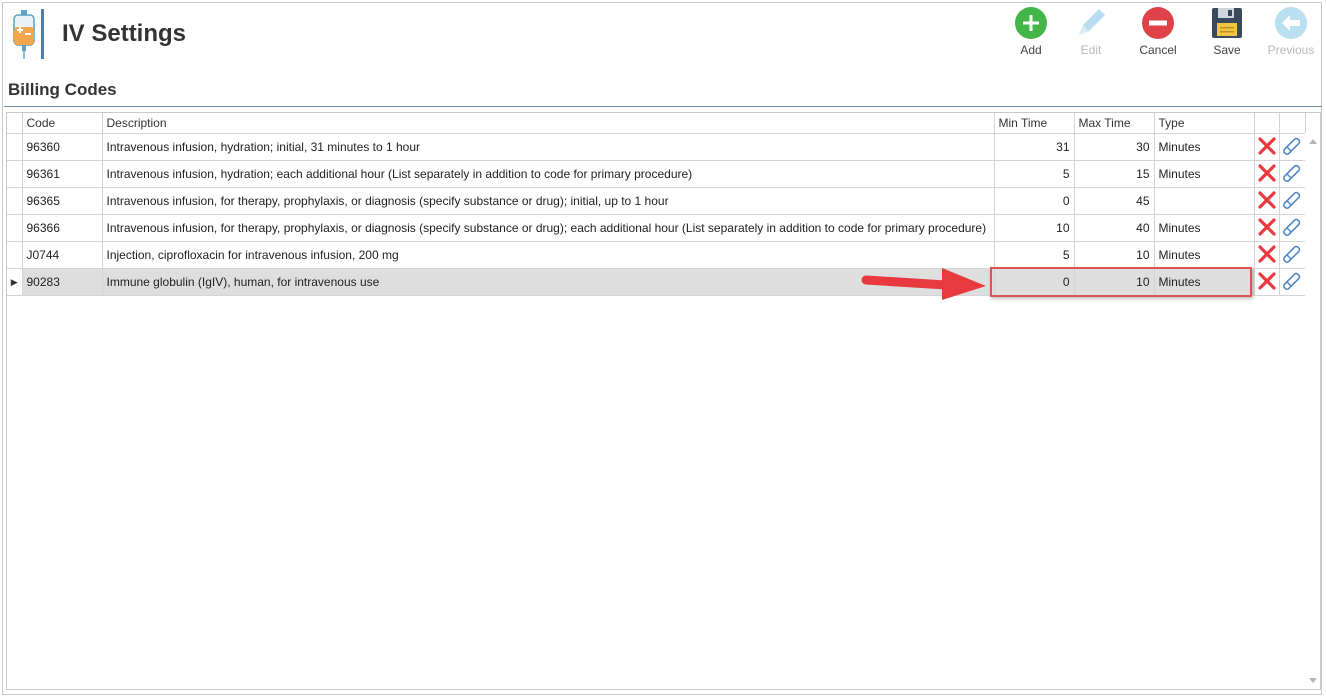 The height and width of the screenshot is (699, 1326). I want to click on code-cell: 96360, so click(62, 147).